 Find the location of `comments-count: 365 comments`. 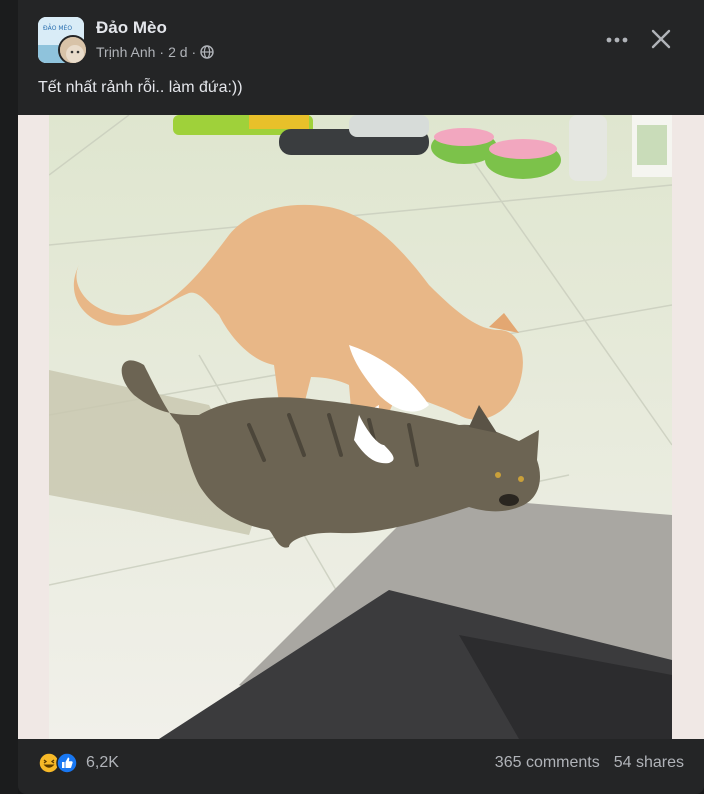

comments-count: 365 comments is located at coordinates (547, 763).